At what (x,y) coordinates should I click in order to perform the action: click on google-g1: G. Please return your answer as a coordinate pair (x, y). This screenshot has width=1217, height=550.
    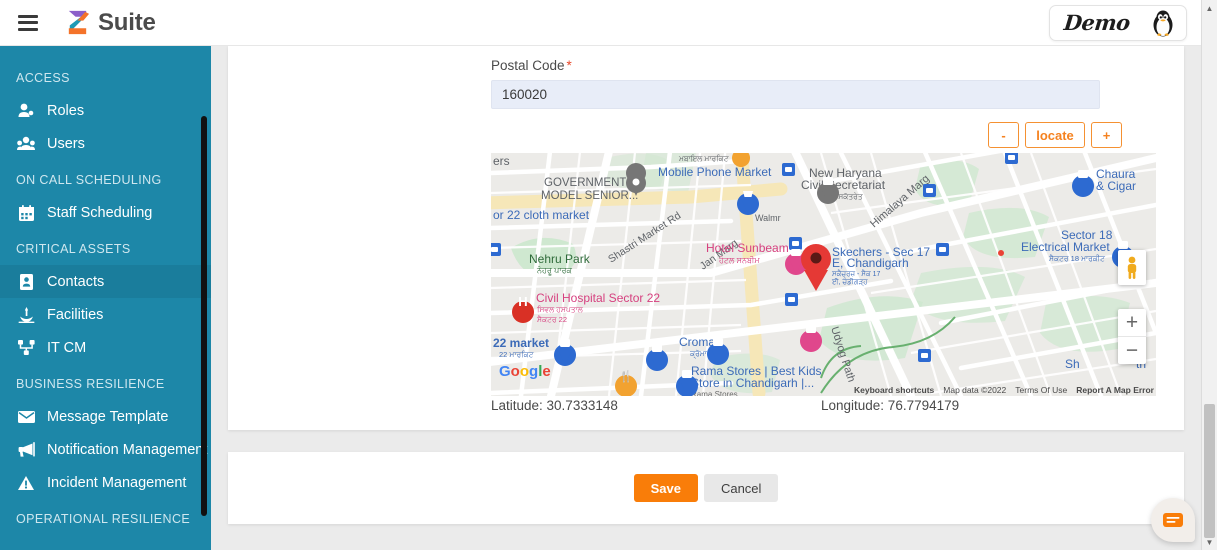
    Looking at the image, I should click on (505, 371).